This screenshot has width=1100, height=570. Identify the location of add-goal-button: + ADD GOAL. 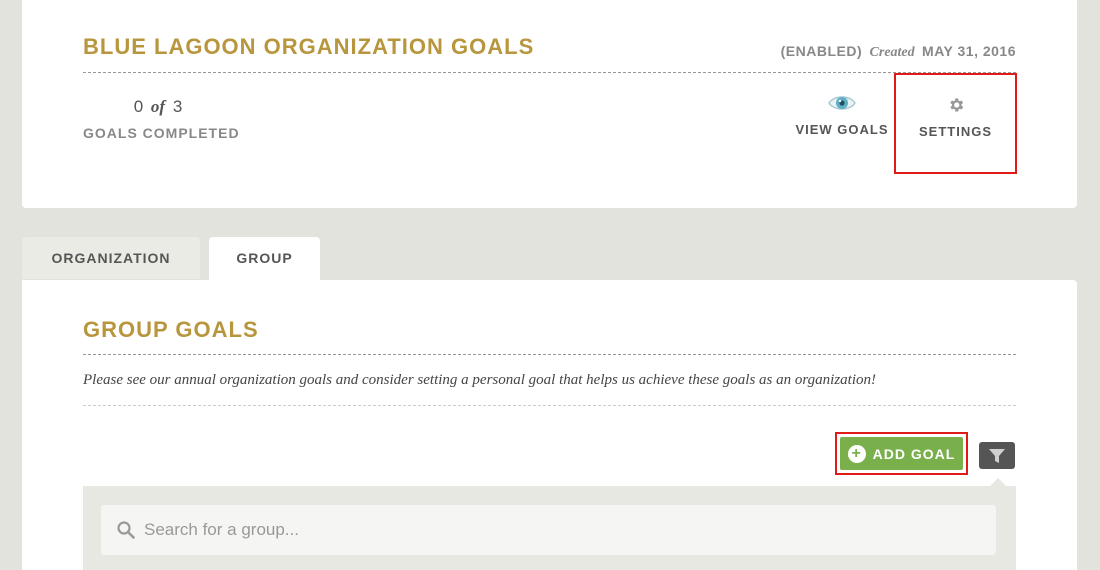
(901, 453).